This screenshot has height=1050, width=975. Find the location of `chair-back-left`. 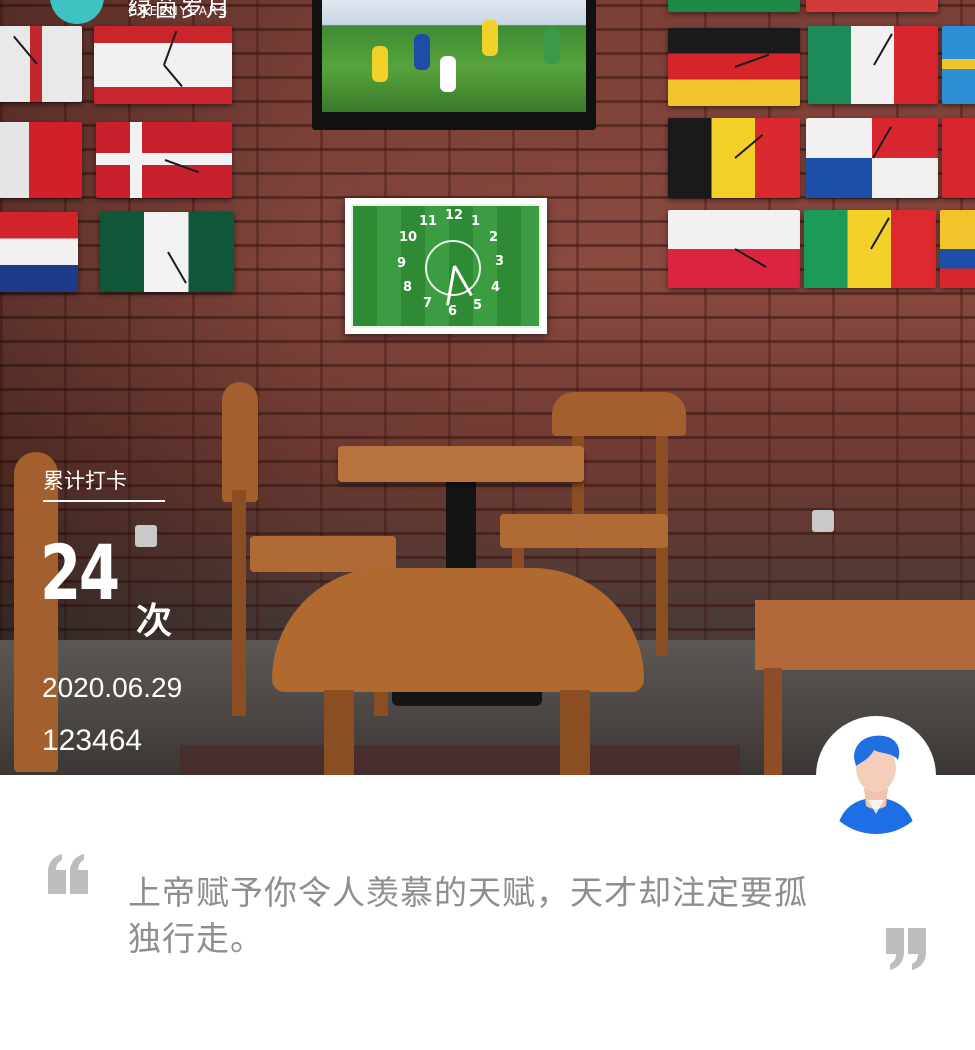

chair-back-left is located at coordinates (240, 442).